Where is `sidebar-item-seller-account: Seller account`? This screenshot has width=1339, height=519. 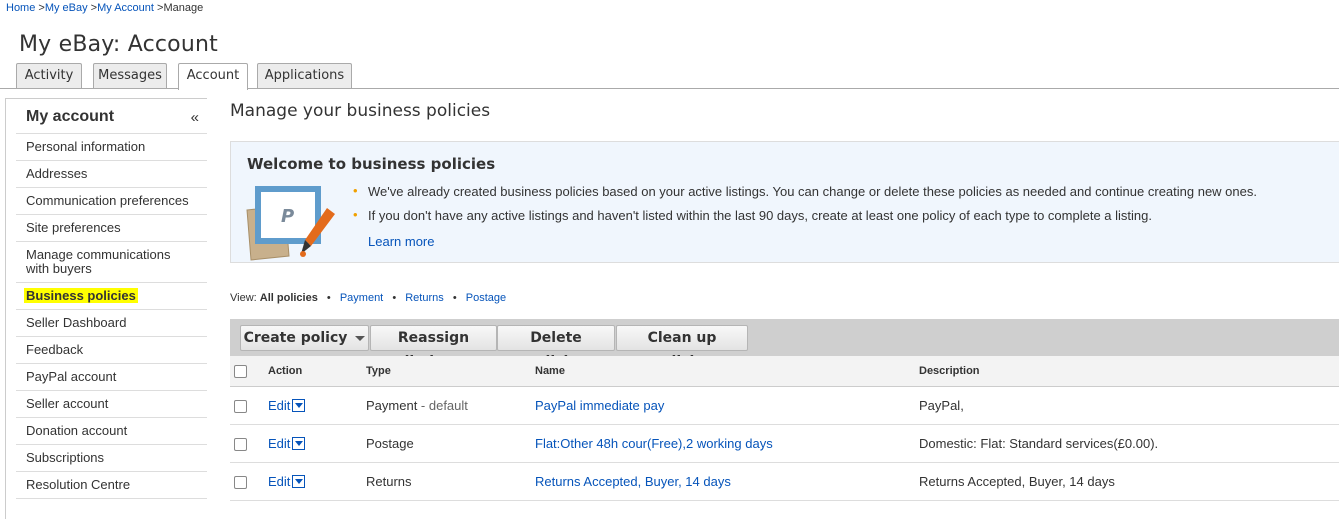 sidebar-item-seller-account: Seller account is located at coordinates (111, 404).